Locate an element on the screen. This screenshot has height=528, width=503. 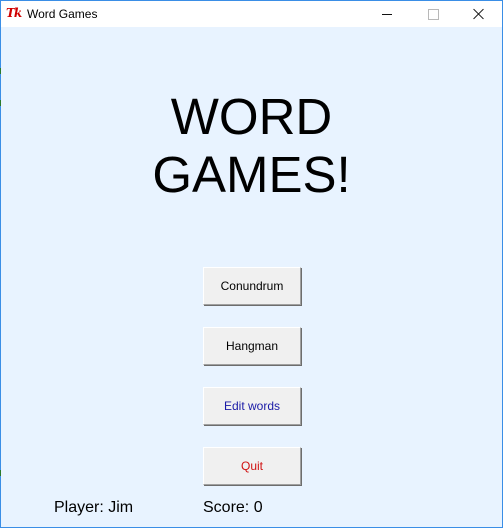
score-label: Score: 0 is located at coordinates (233, 507).